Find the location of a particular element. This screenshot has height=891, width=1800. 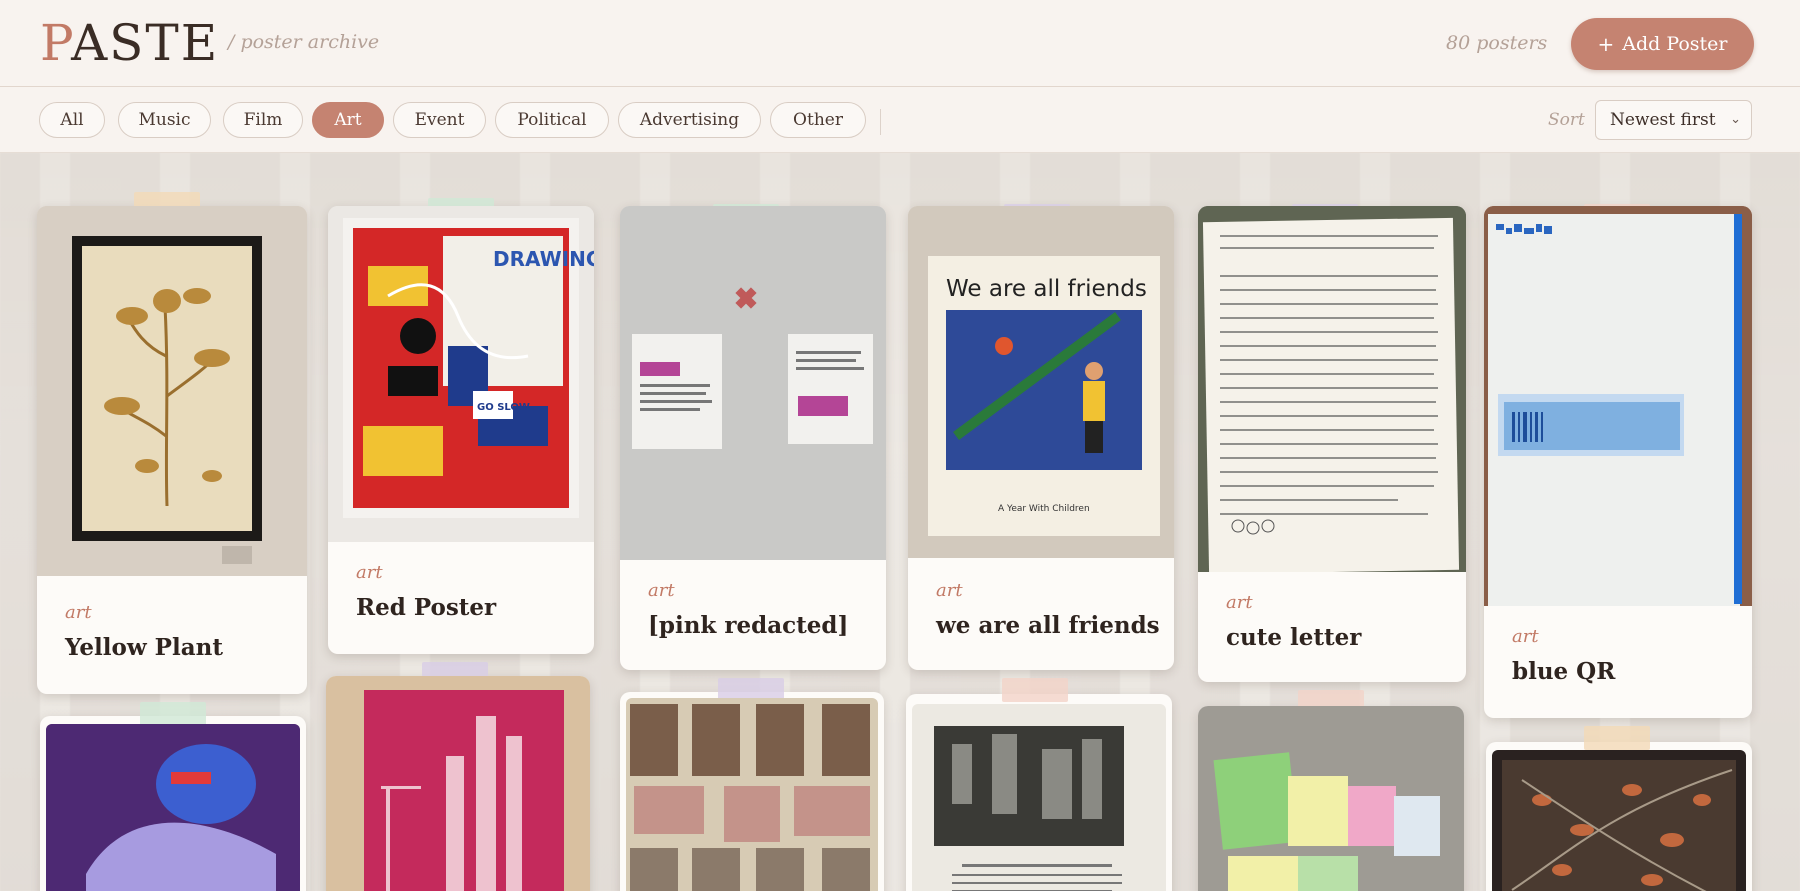

filter-chip-other: Other is located at coordinates (818, 120).